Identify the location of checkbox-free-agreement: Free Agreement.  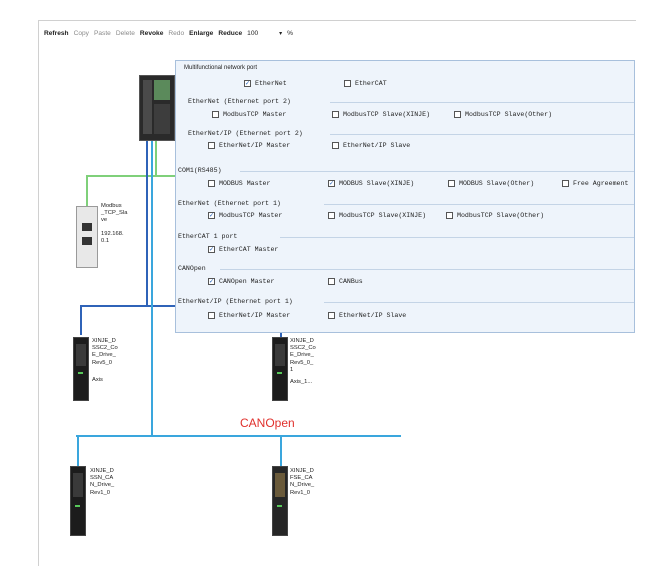
(595, 183).